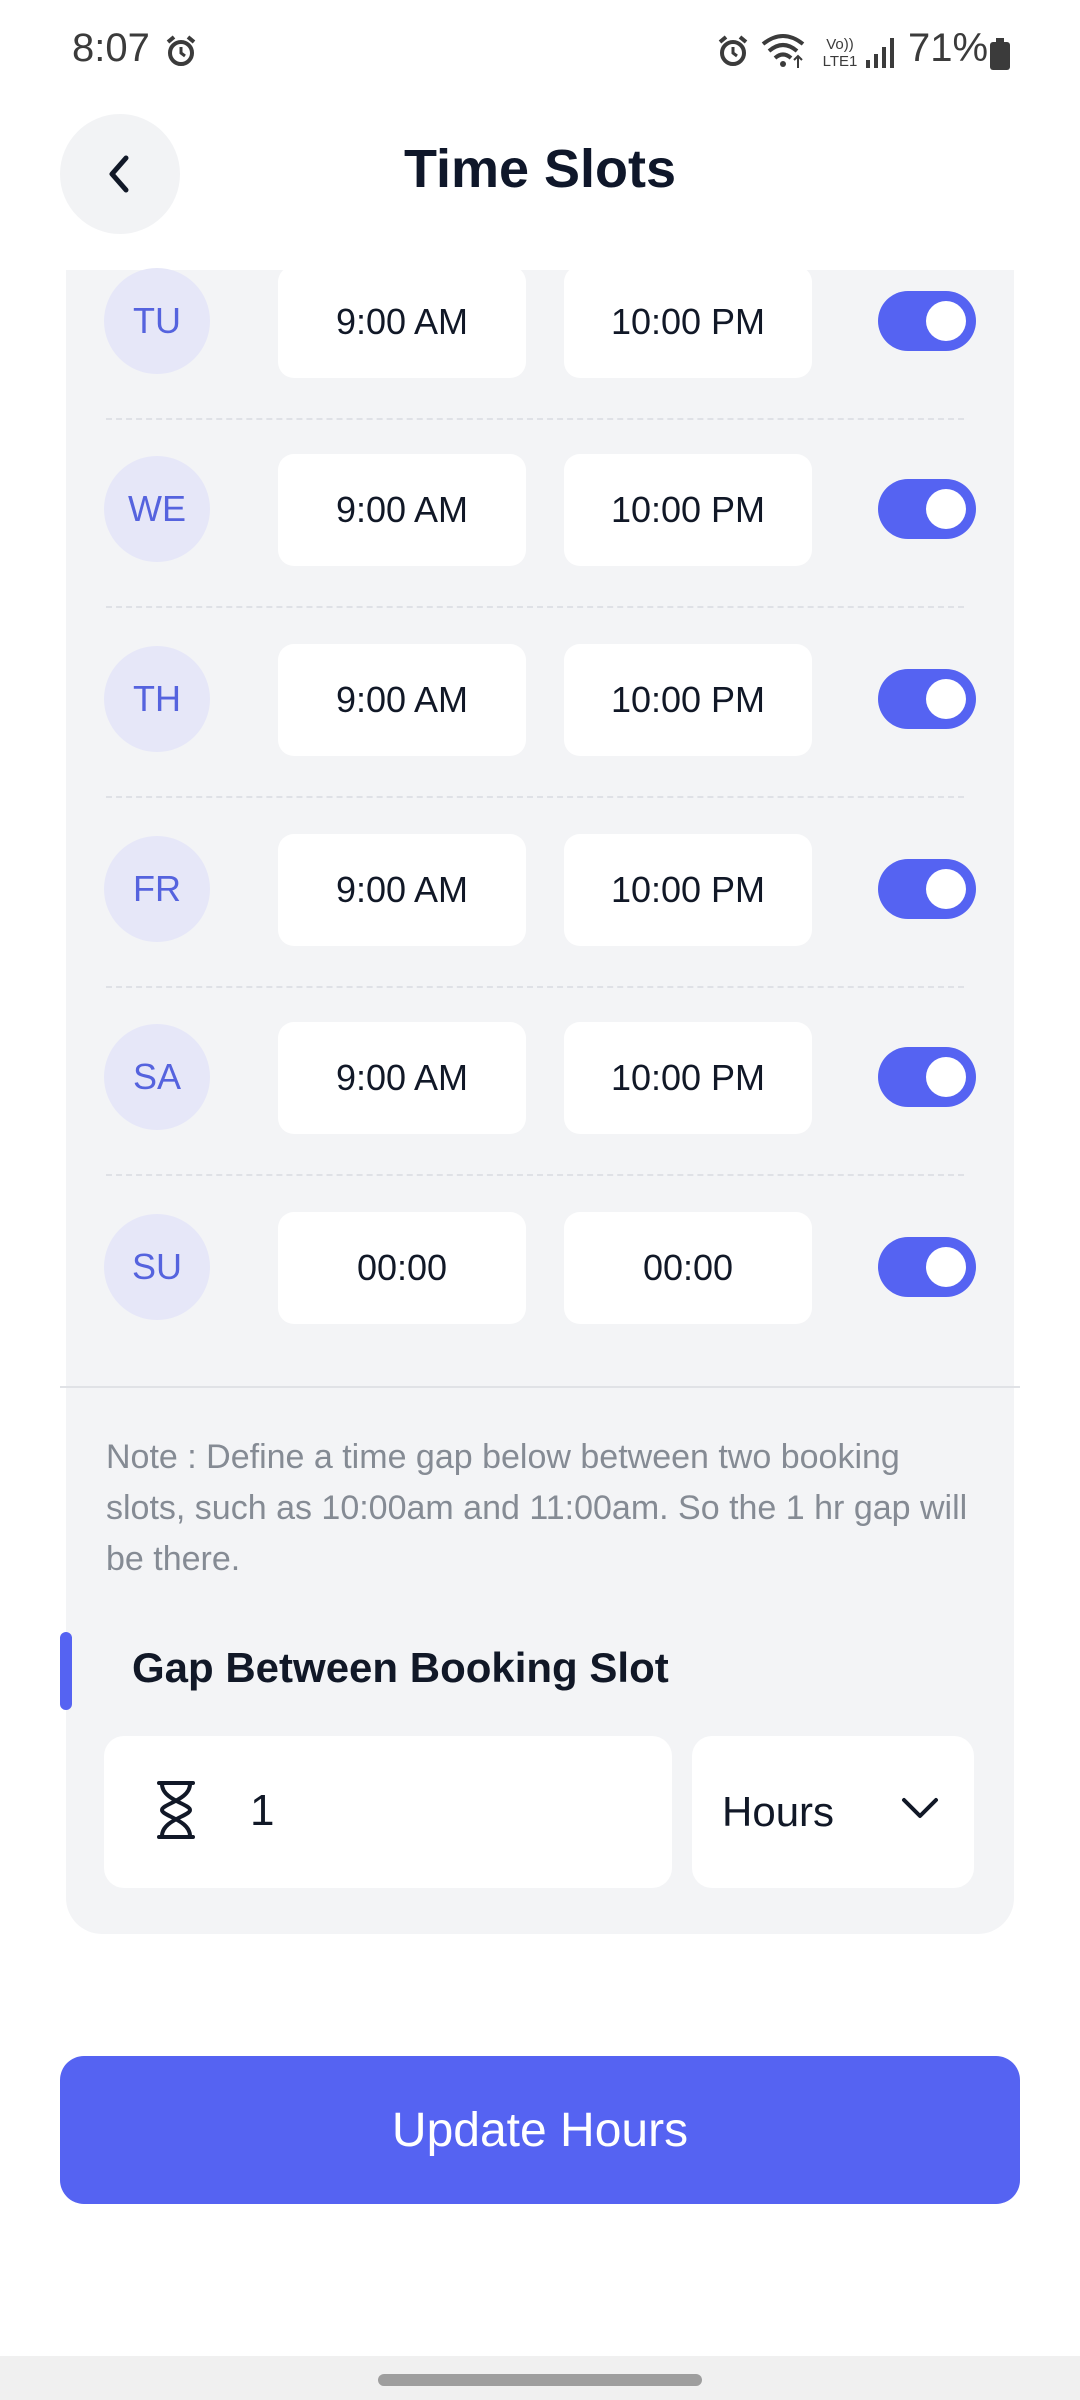 This screenshot has width=1080, height=2400. I want to click on end-time-field: 00:00, so click(688, 1268).